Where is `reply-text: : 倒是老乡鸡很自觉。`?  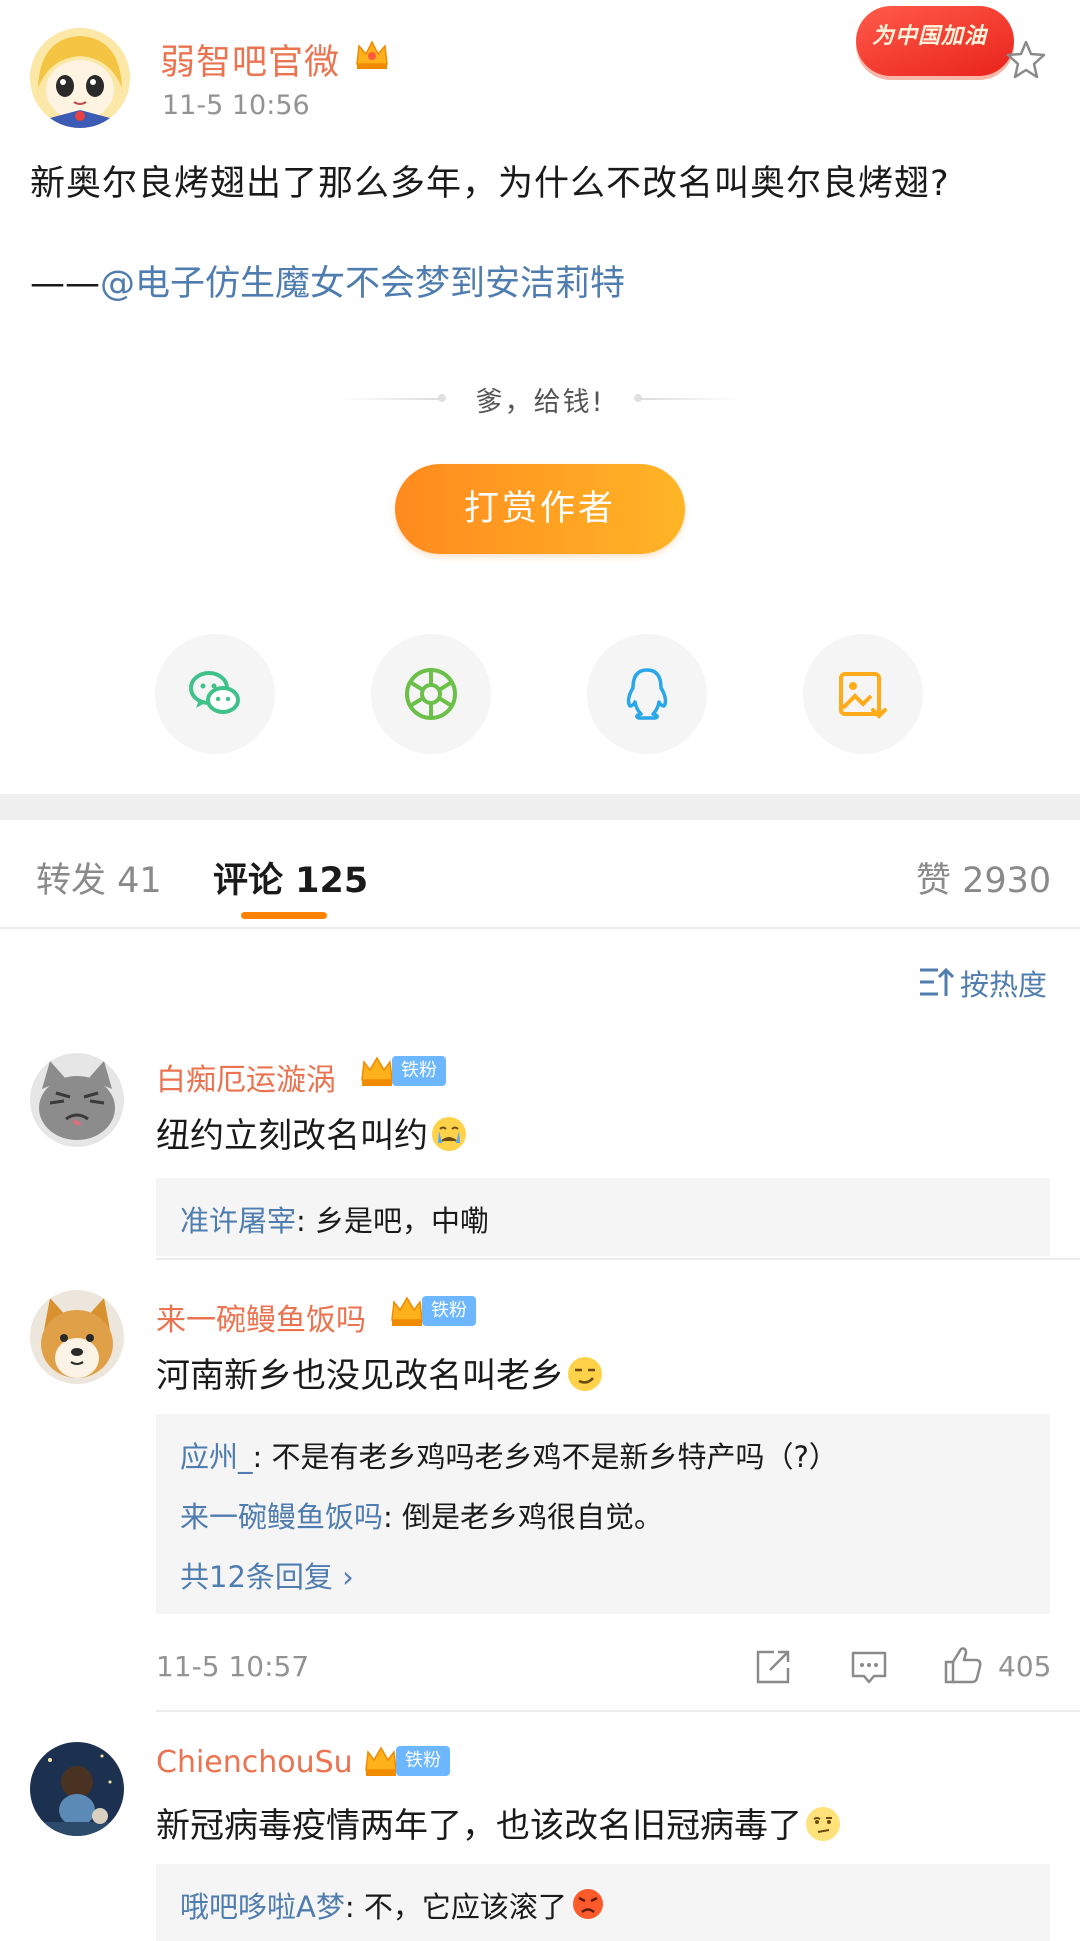 reply-text: : 倒是老乡鸡很自觉。 is located at coordinates (523, 1517).